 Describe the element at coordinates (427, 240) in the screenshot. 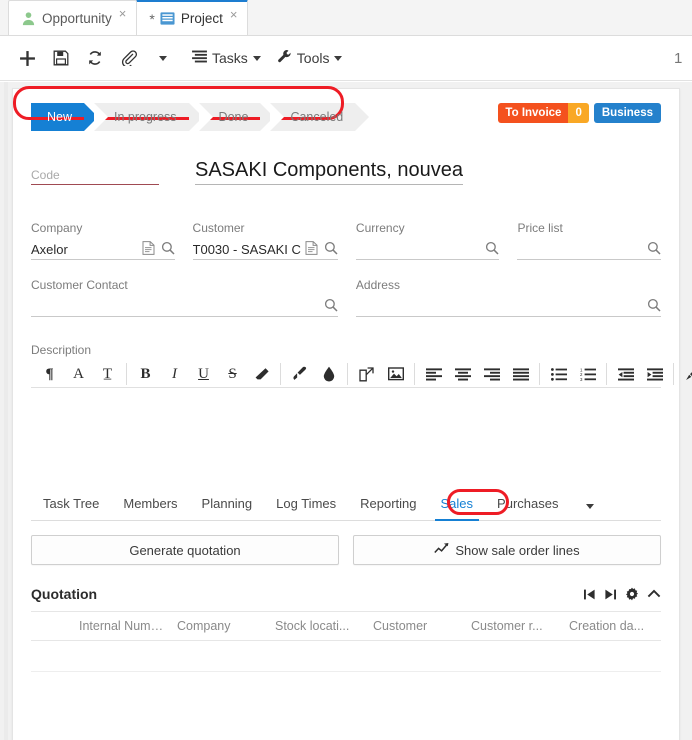

I see `currency-field: Currency` at that location.